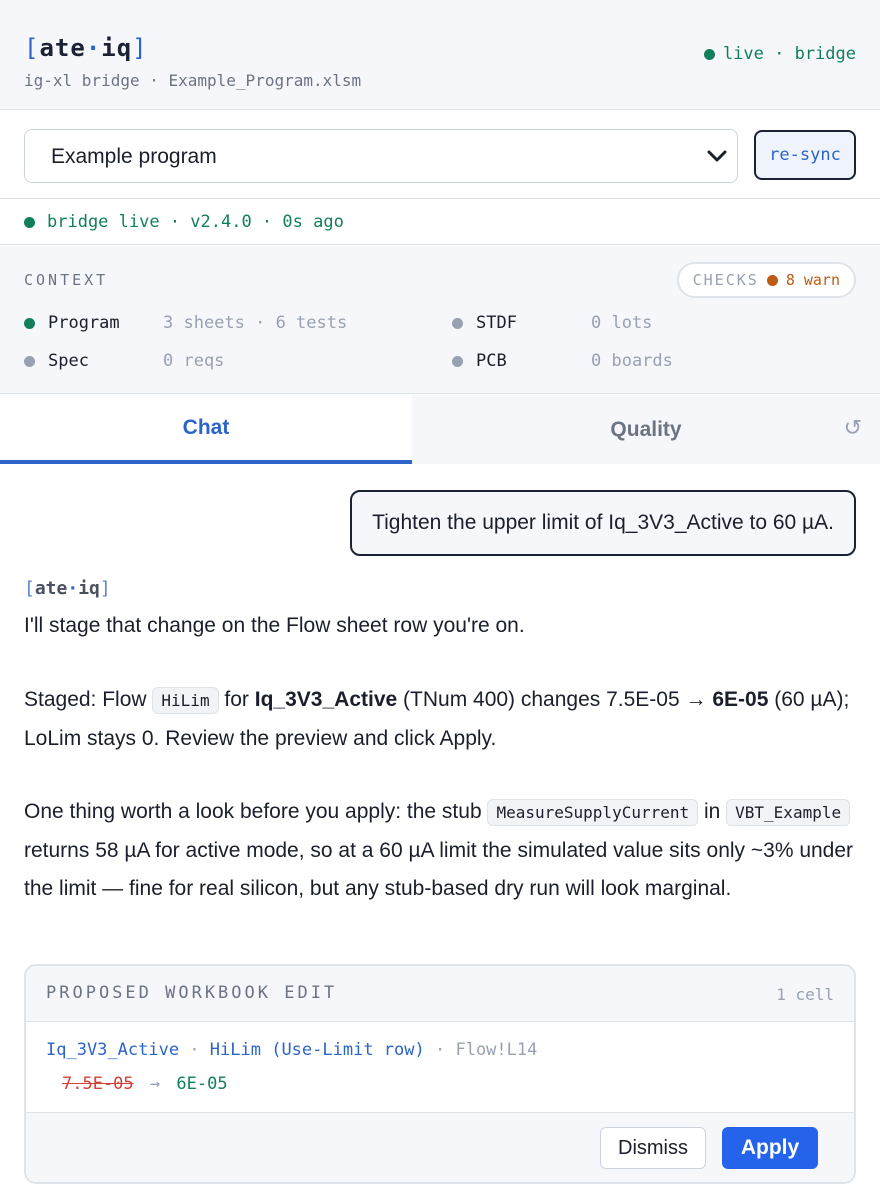 The width and height of the screenshot is (880, 1200). What do you see at coordinates (68, 361) in the screenshot?
I see `context-item-name: Spec` at bounding box center [68, 361].